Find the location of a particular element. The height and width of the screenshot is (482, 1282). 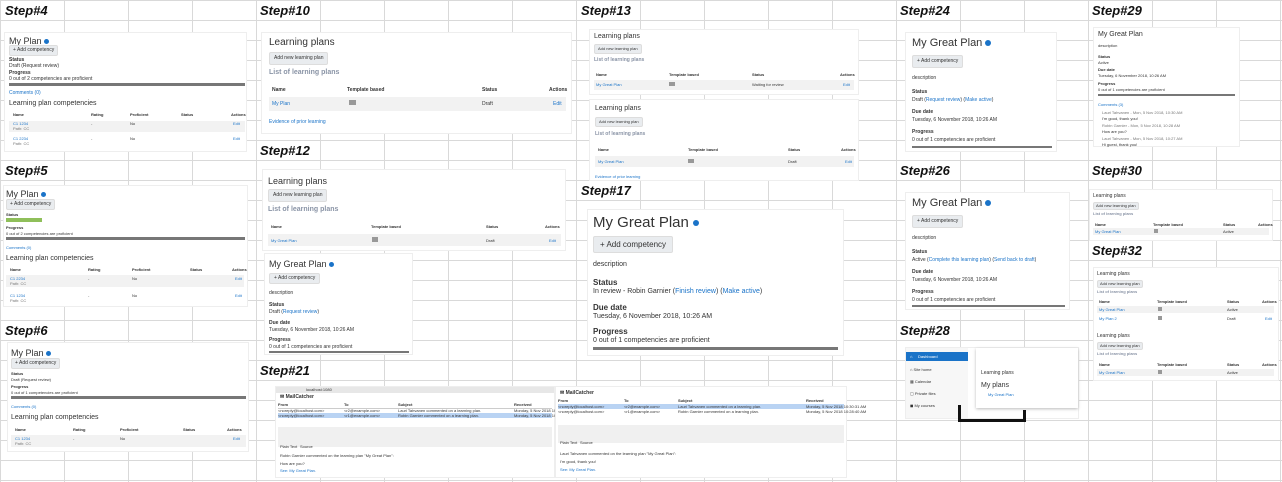

table-row: My Great Plan Active is located at coordinates (1185, 372).